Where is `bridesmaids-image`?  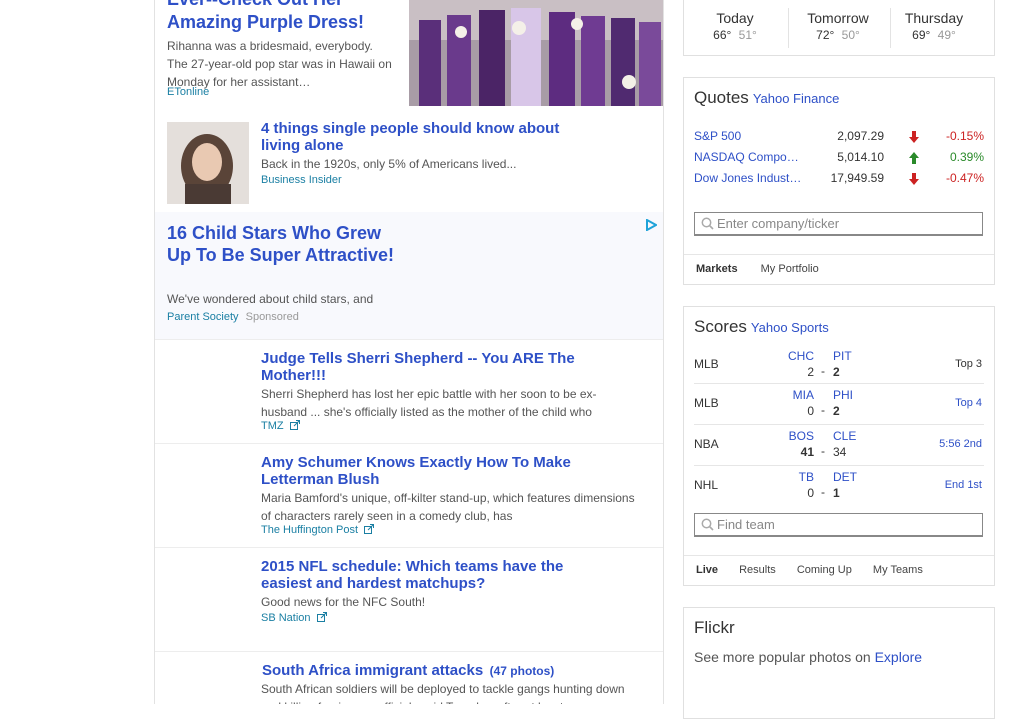 bridesmaids-image is located at coordinates (536, 53).